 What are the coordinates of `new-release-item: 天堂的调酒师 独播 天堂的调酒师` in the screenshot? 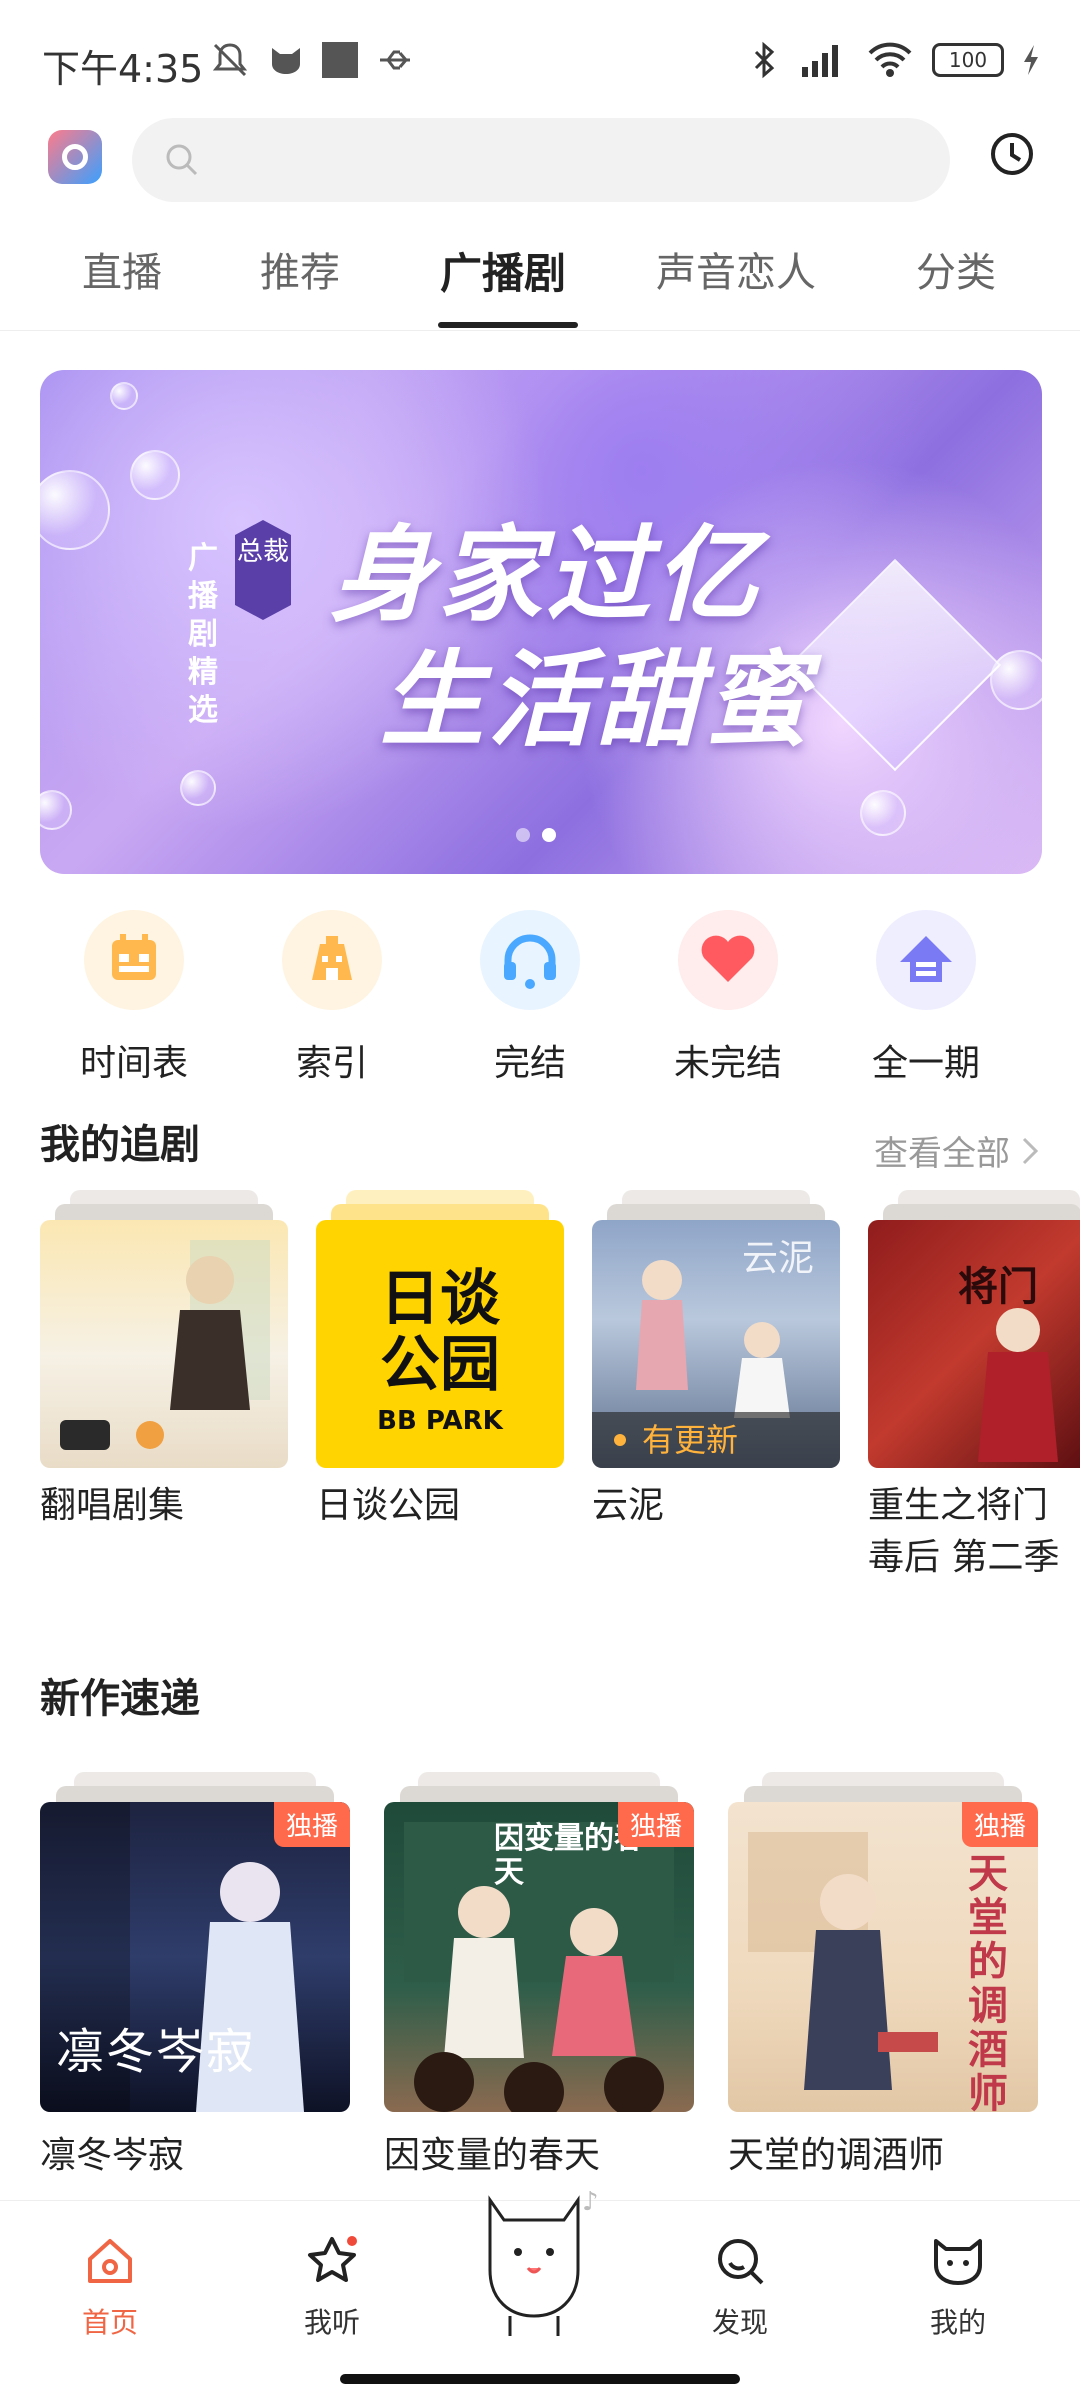 It's located at (883, 1975).